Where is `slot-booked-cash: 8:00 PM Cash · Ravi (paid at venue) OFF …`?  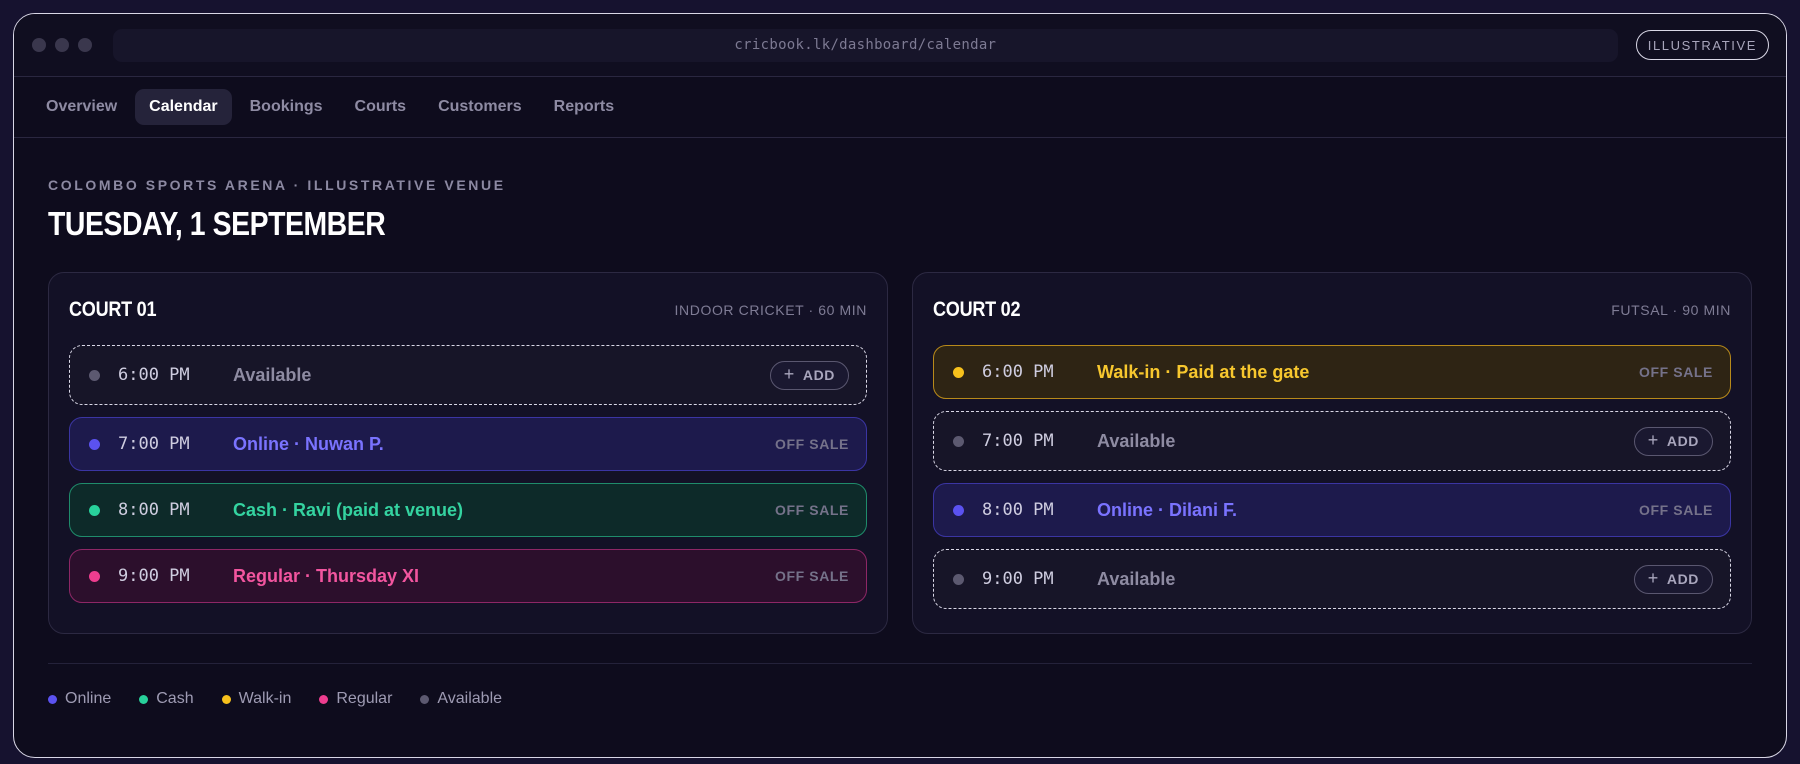
slot-booked-cash: 8:00 PM Cash · Ravi (paid at venue) OFF … is located at coordinates (468, 510).